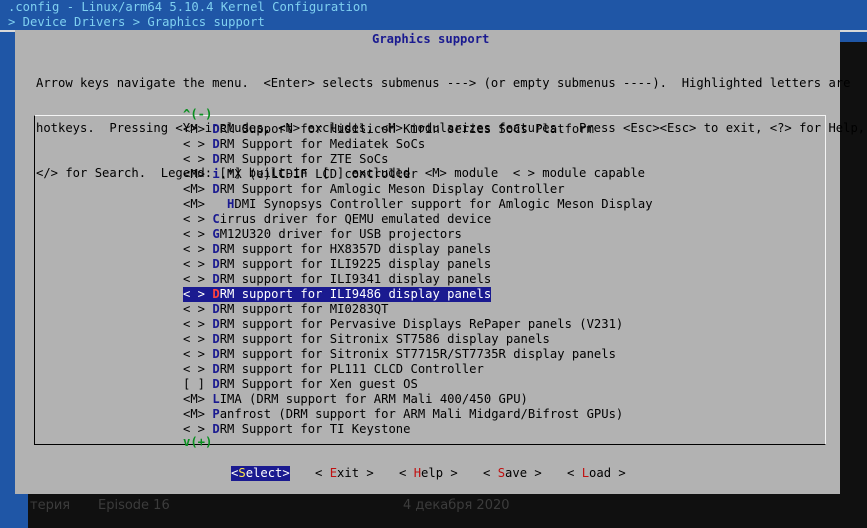 The image size is (867, 528). Describe the element at coordinates (197, 114) in the screenshot. I see `scroll-up-indicator: ^(-)` at that location.